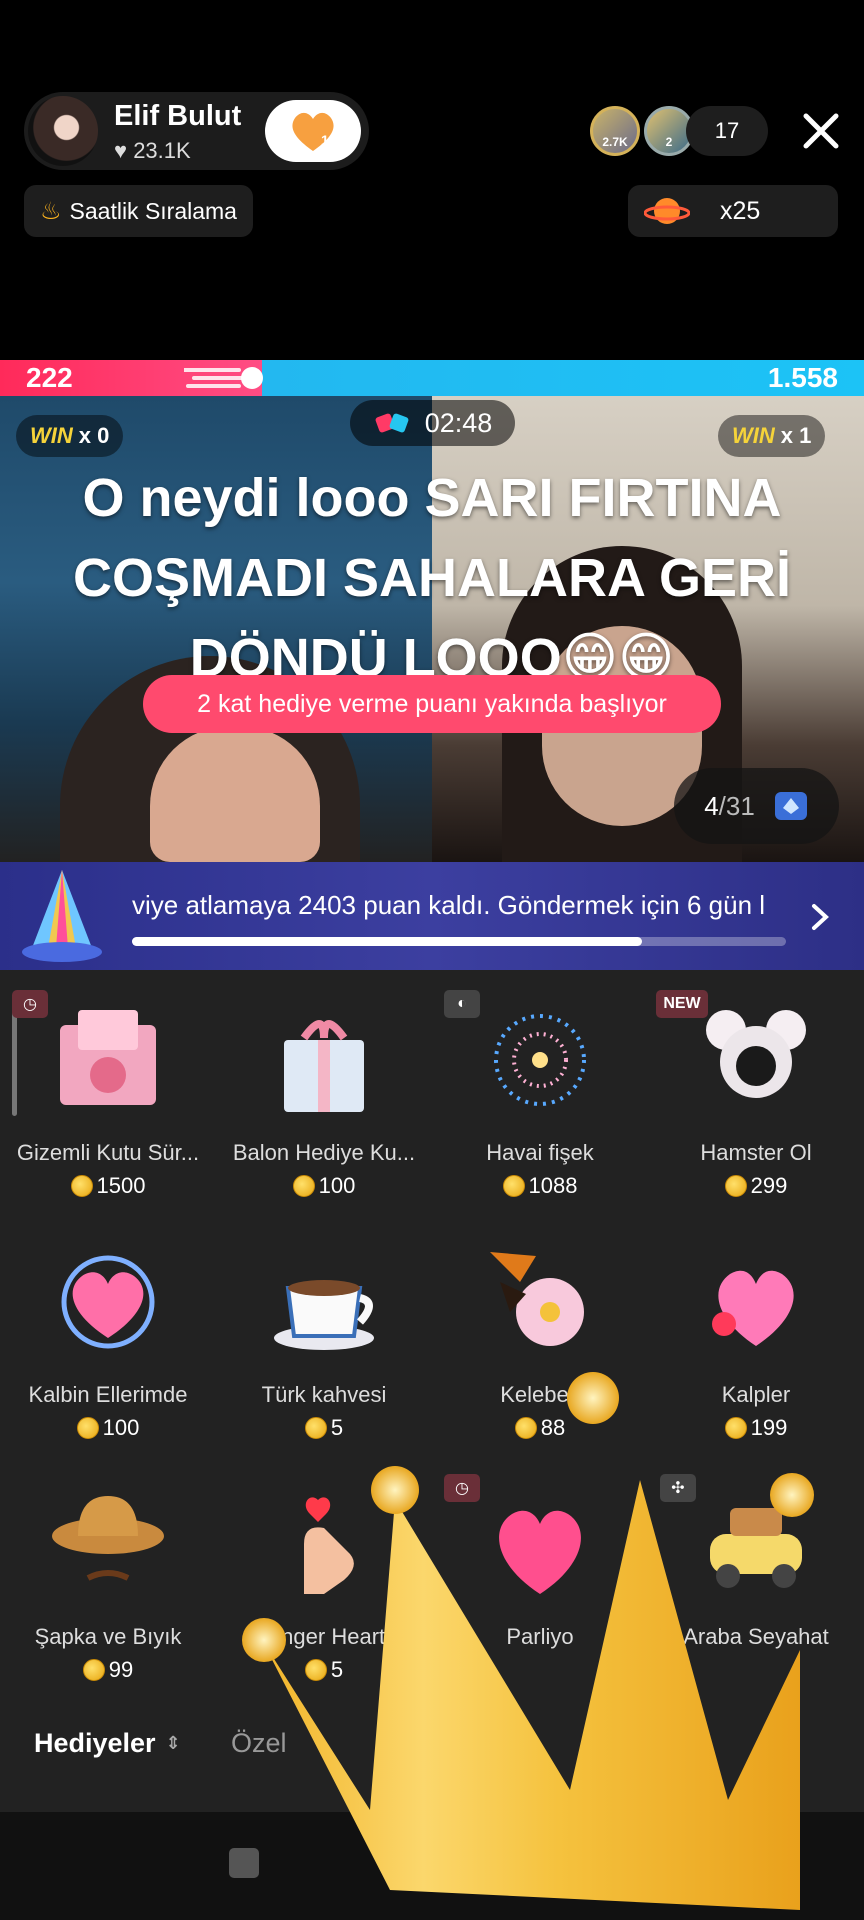  What do you see at coordinates (51, 211) in the screenshot?
I see `flame-icon: ♨` at bounding box center [51, 211].